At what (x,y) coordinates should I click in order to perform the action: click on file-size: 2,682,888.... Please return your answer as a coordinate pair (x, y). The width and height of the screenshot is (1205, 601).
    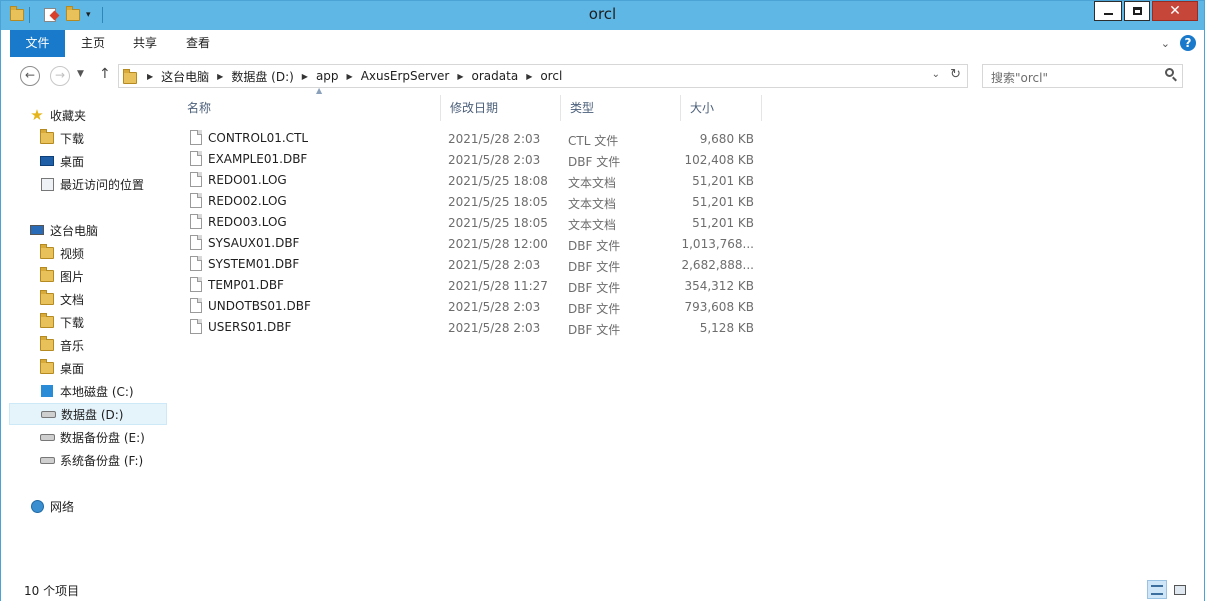
    Looking at the image, I should click on (717, 265).